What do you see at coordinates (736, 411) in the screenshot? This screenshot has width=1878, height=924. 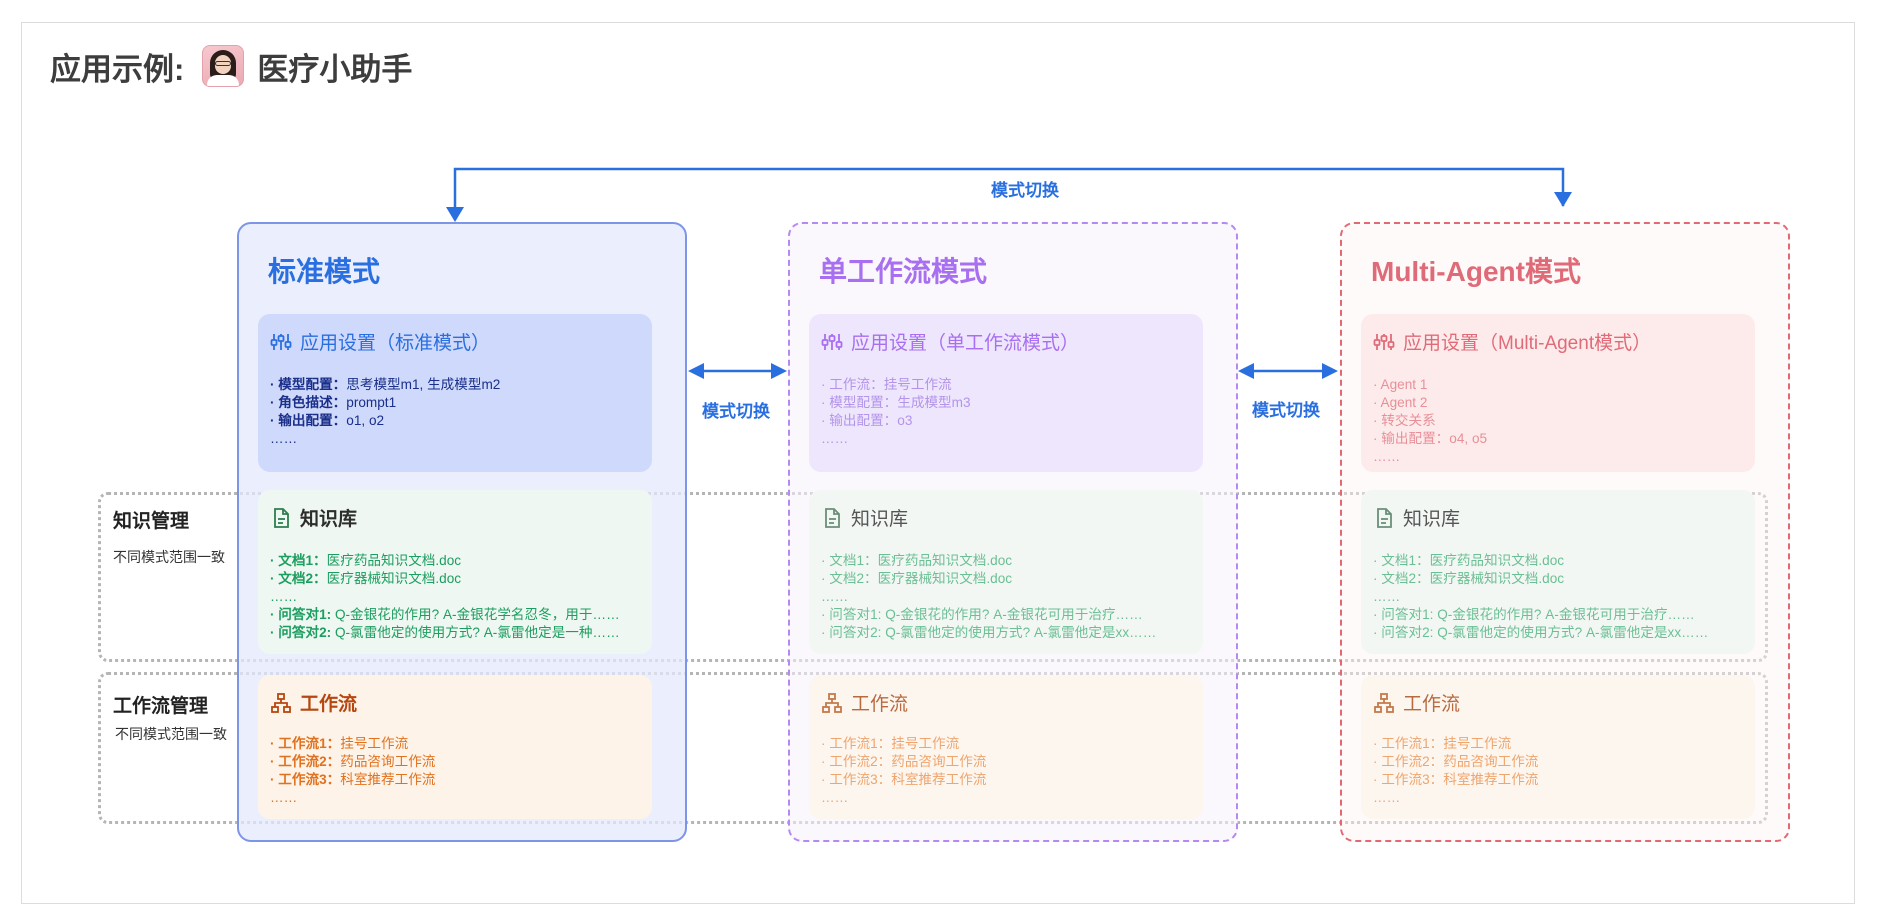 I see `left-switch-label: 模式切换` at bounding box center [736, 411].